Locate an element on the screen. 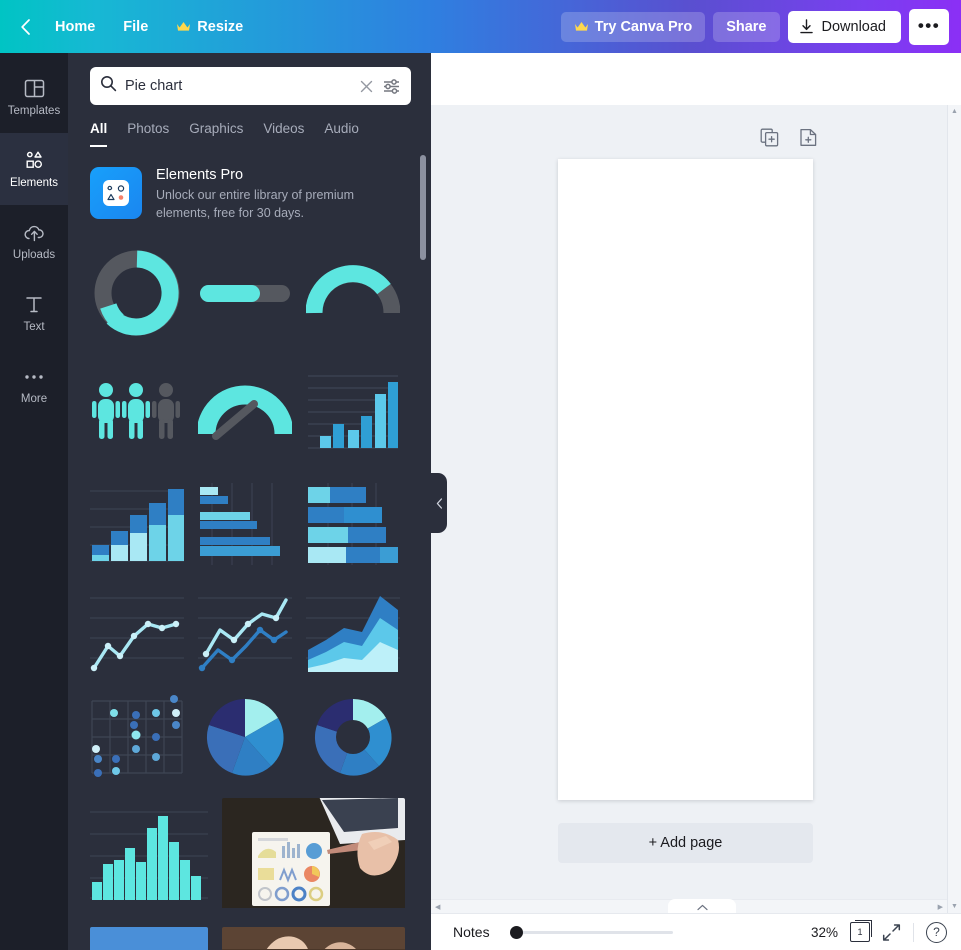 Image resolution: width=961 pixels, height=950 pixels. multi-line-chart-thumb is located at coordinates (245, 633).